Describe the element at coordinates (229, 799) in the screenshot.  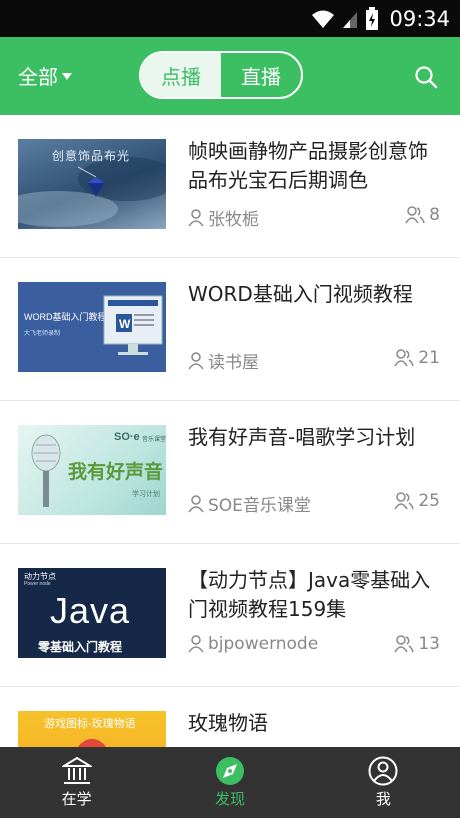
I see `tab-discover-label: 发现` at that location.